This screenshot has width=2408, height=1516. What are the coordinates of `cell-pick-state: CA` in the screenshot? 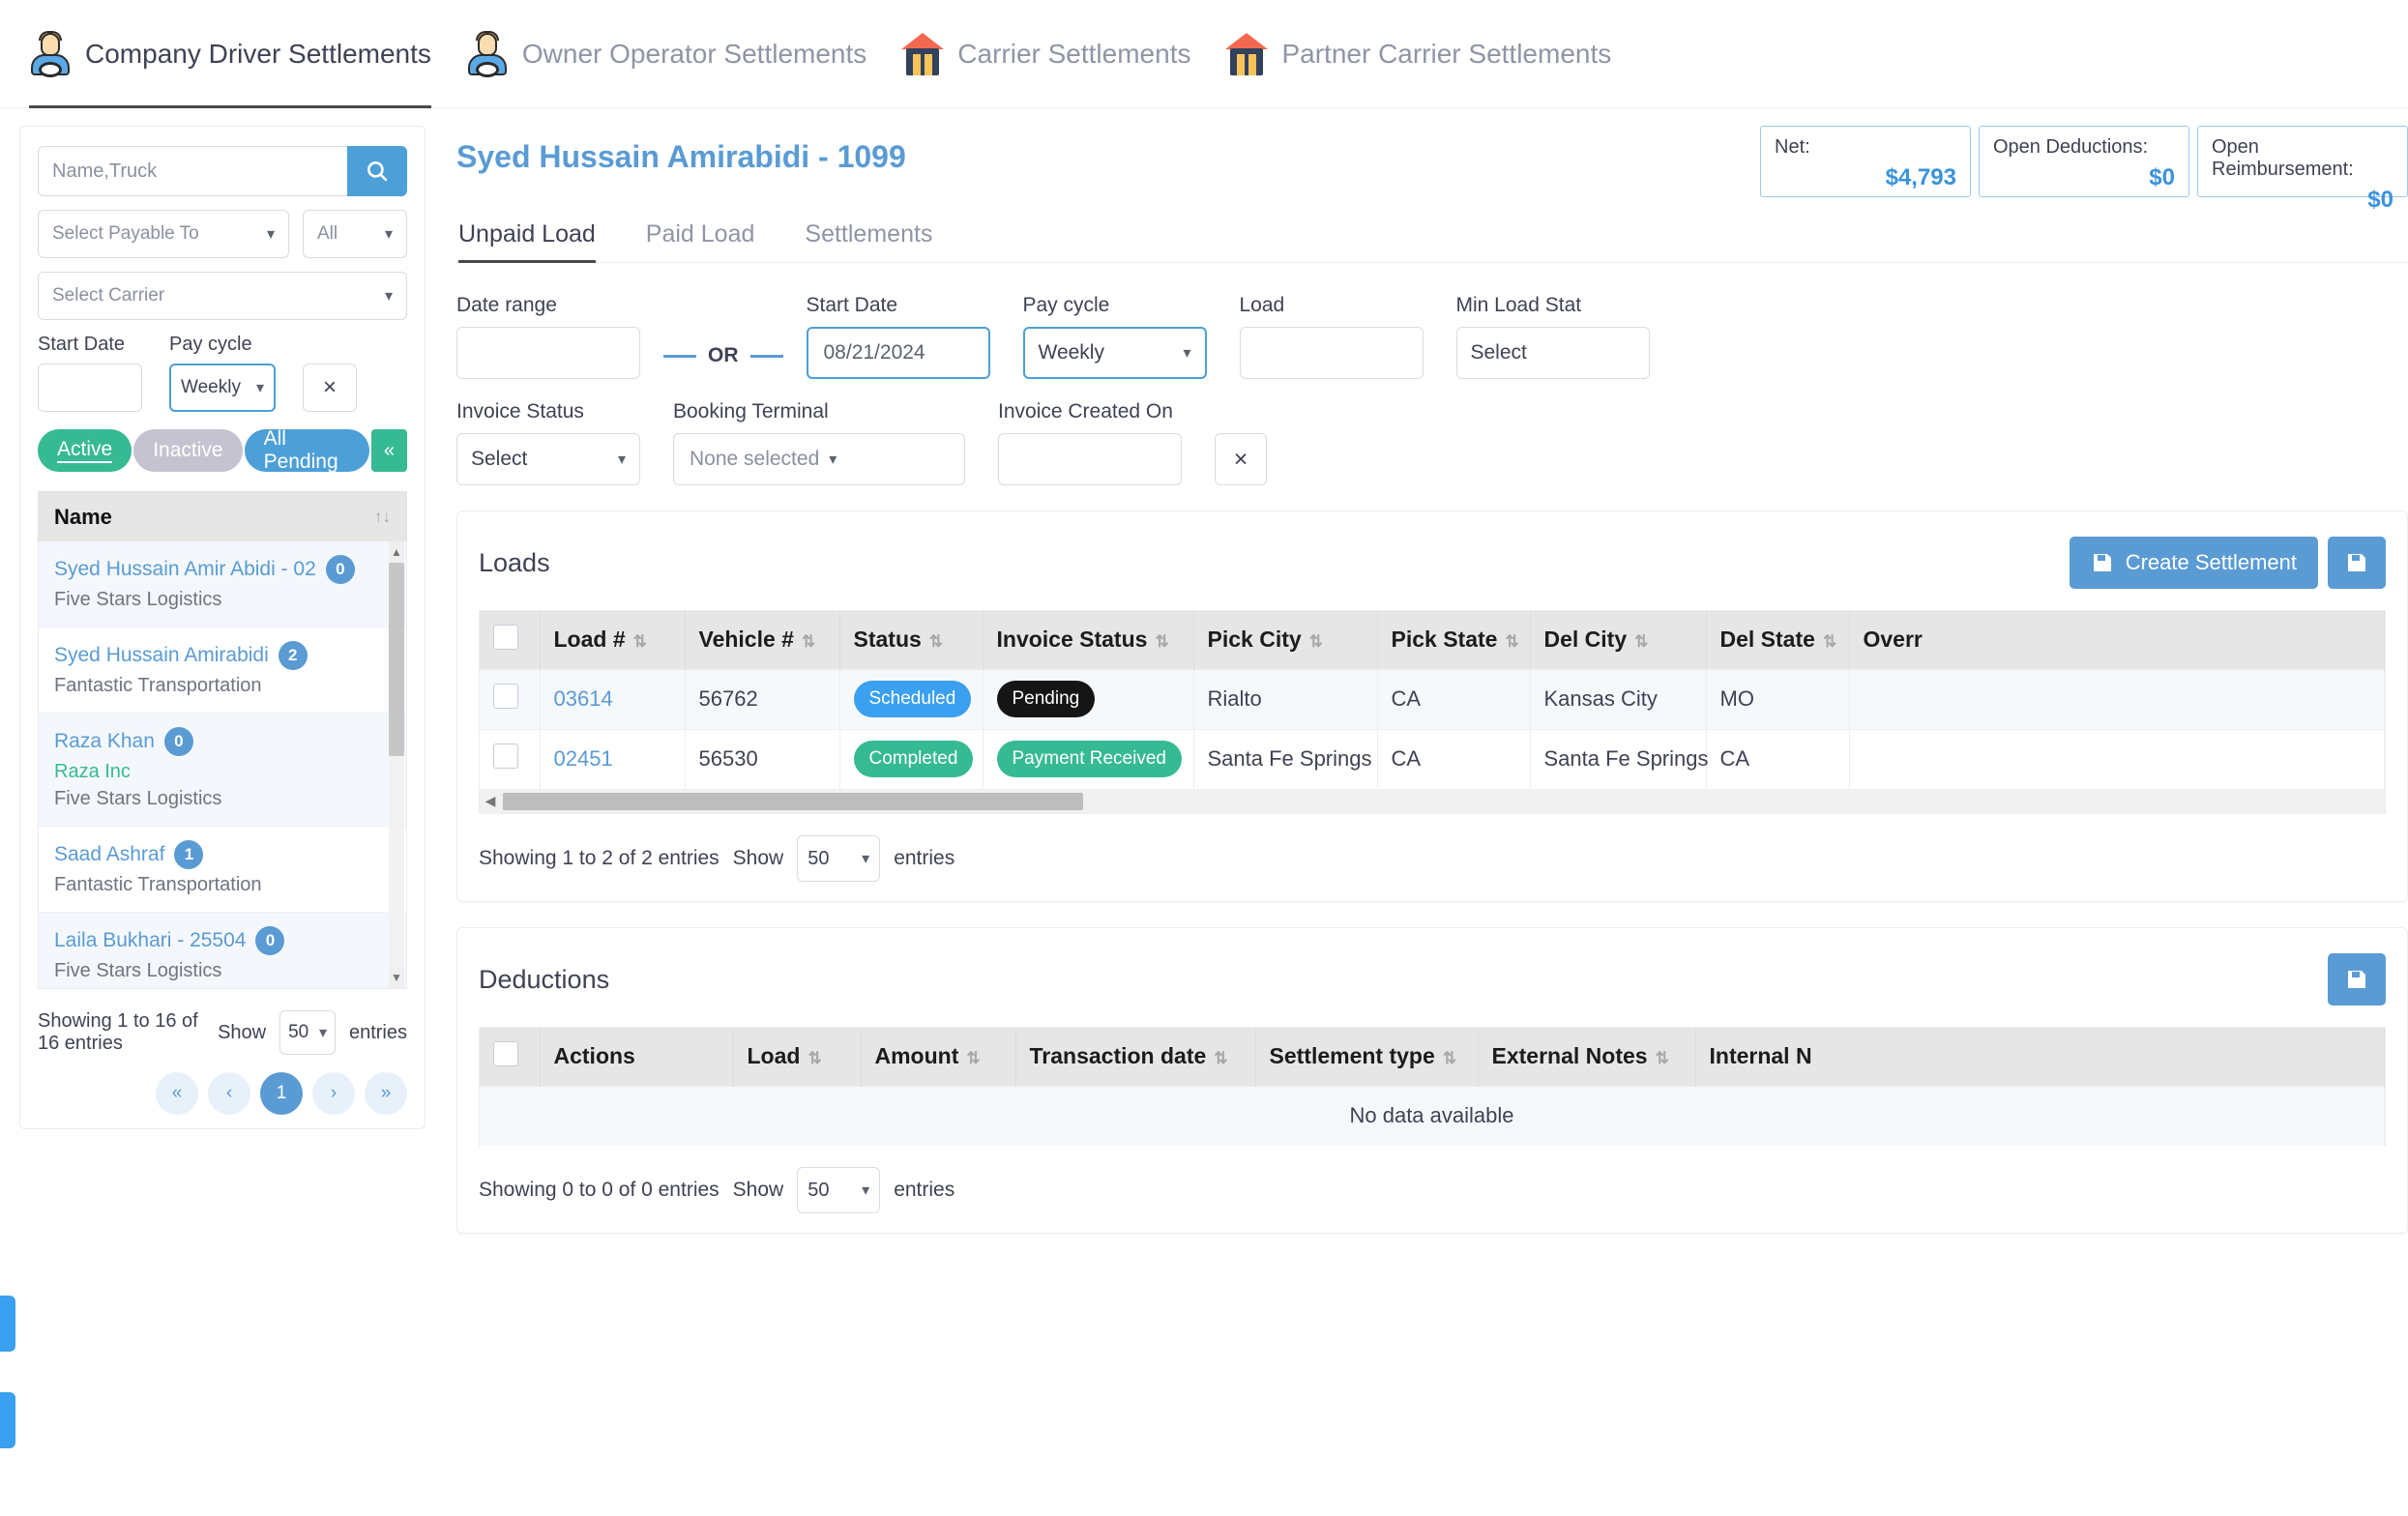 It's located at (1454, 698).